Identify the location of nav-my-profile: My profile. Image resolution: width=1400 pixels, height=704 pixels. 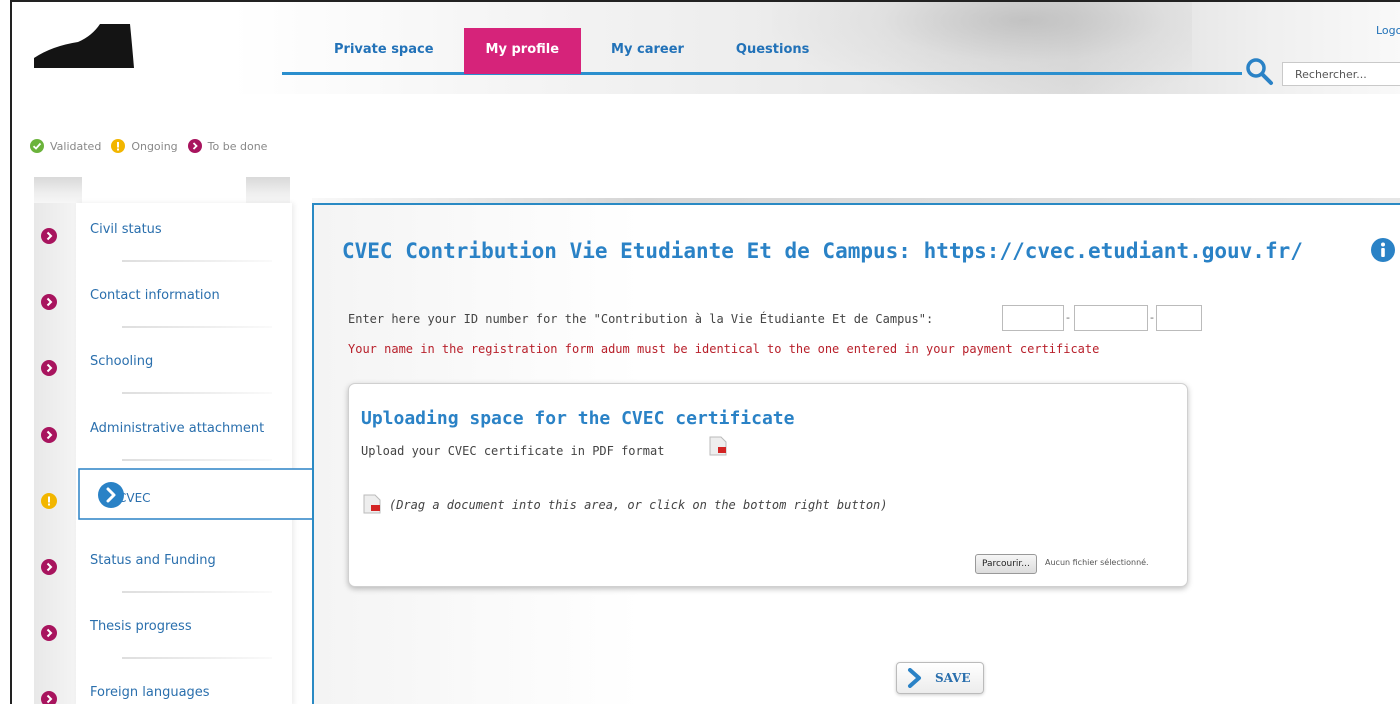
(522, 51).